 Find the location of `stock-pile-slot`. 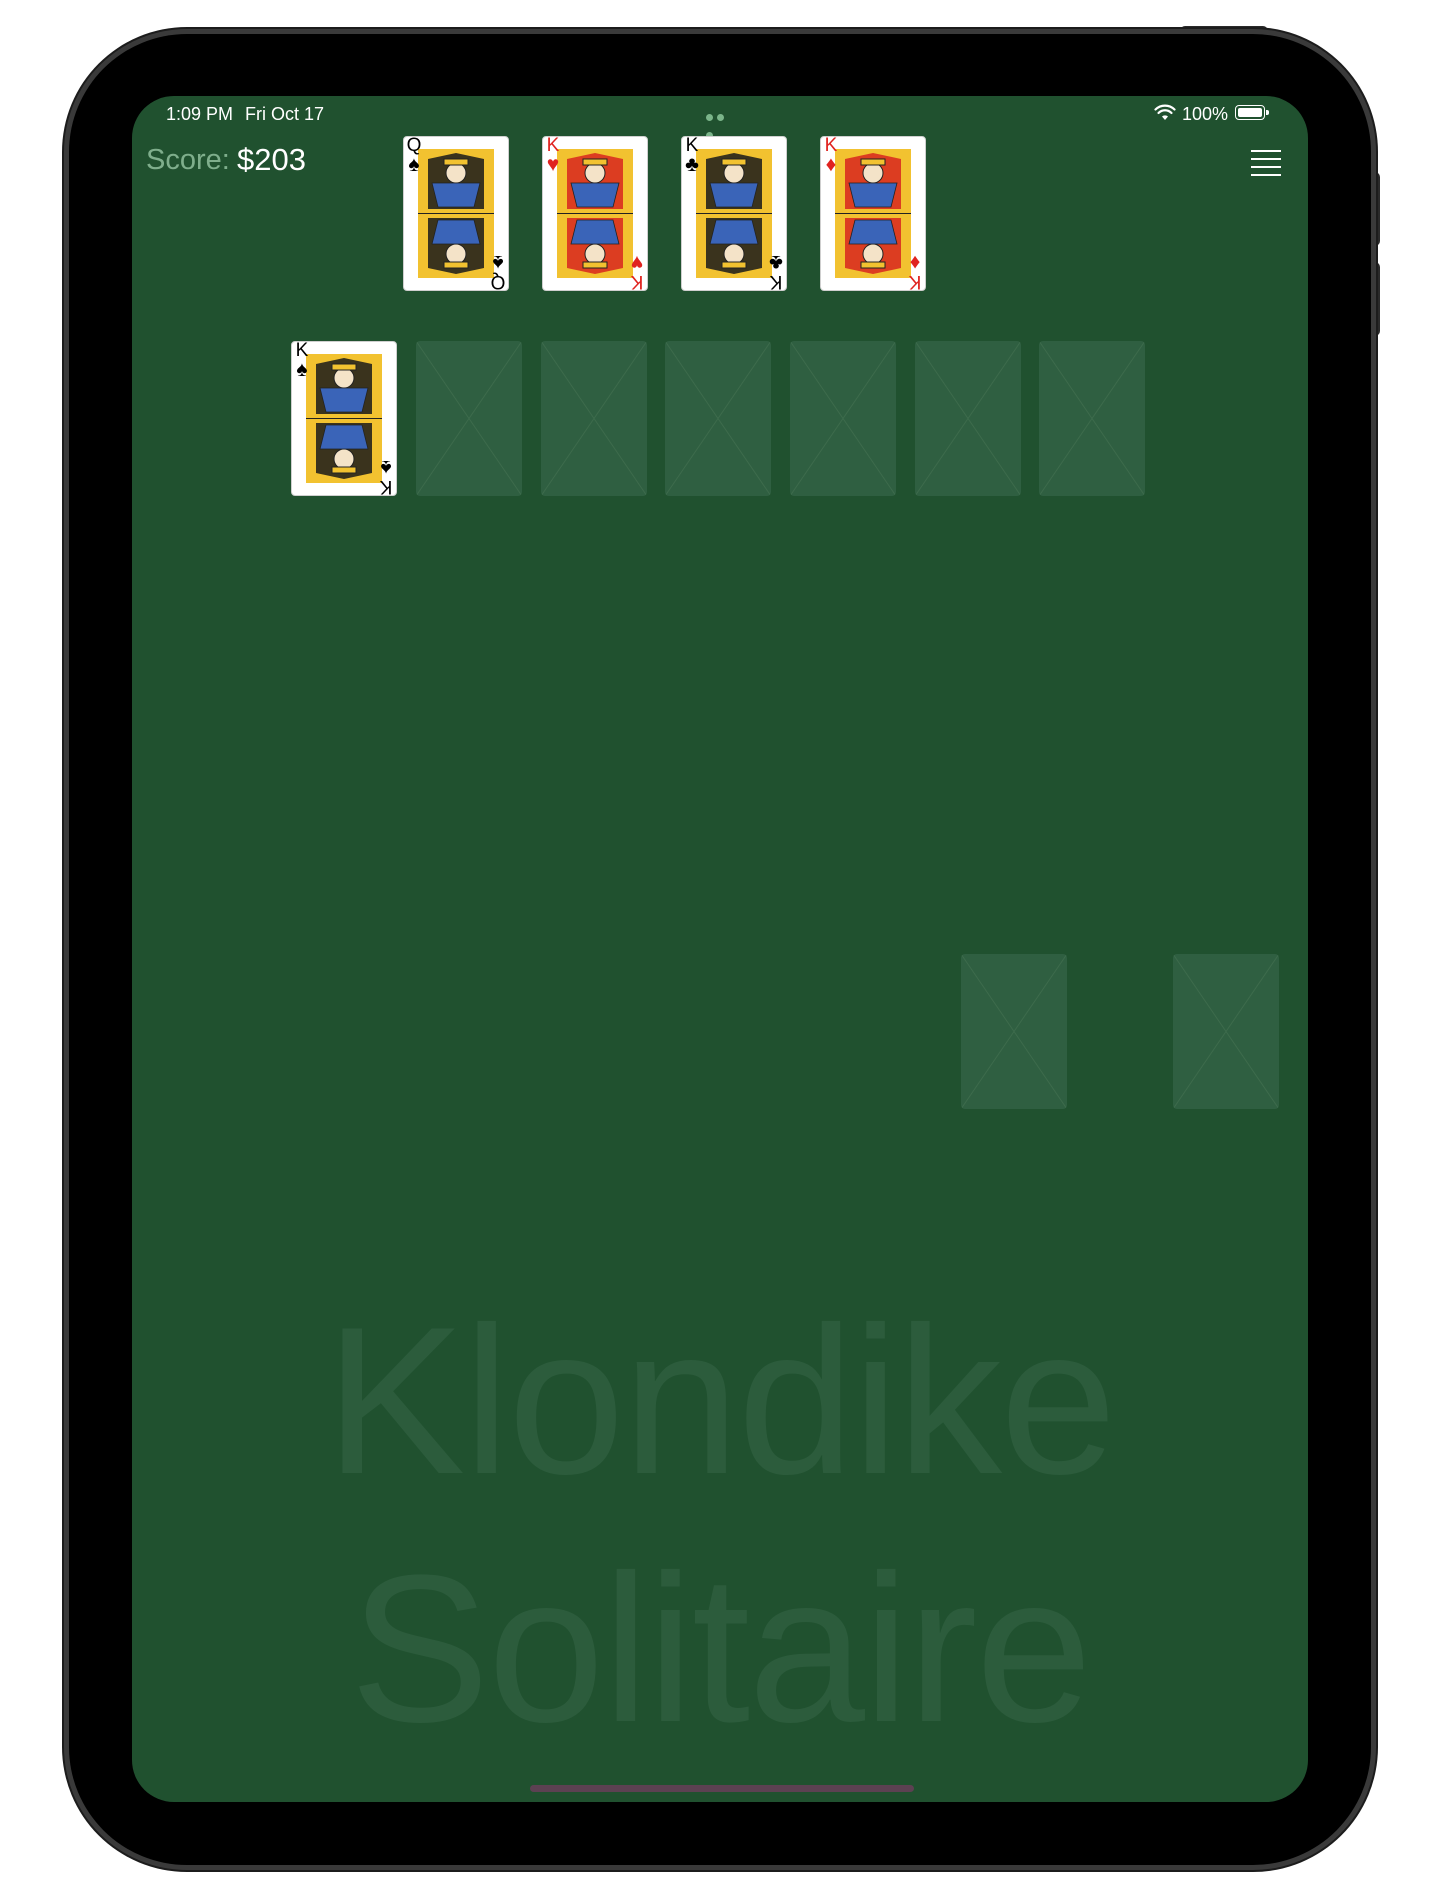

stock-pile-slot is located at coordinates (1226, 1031).